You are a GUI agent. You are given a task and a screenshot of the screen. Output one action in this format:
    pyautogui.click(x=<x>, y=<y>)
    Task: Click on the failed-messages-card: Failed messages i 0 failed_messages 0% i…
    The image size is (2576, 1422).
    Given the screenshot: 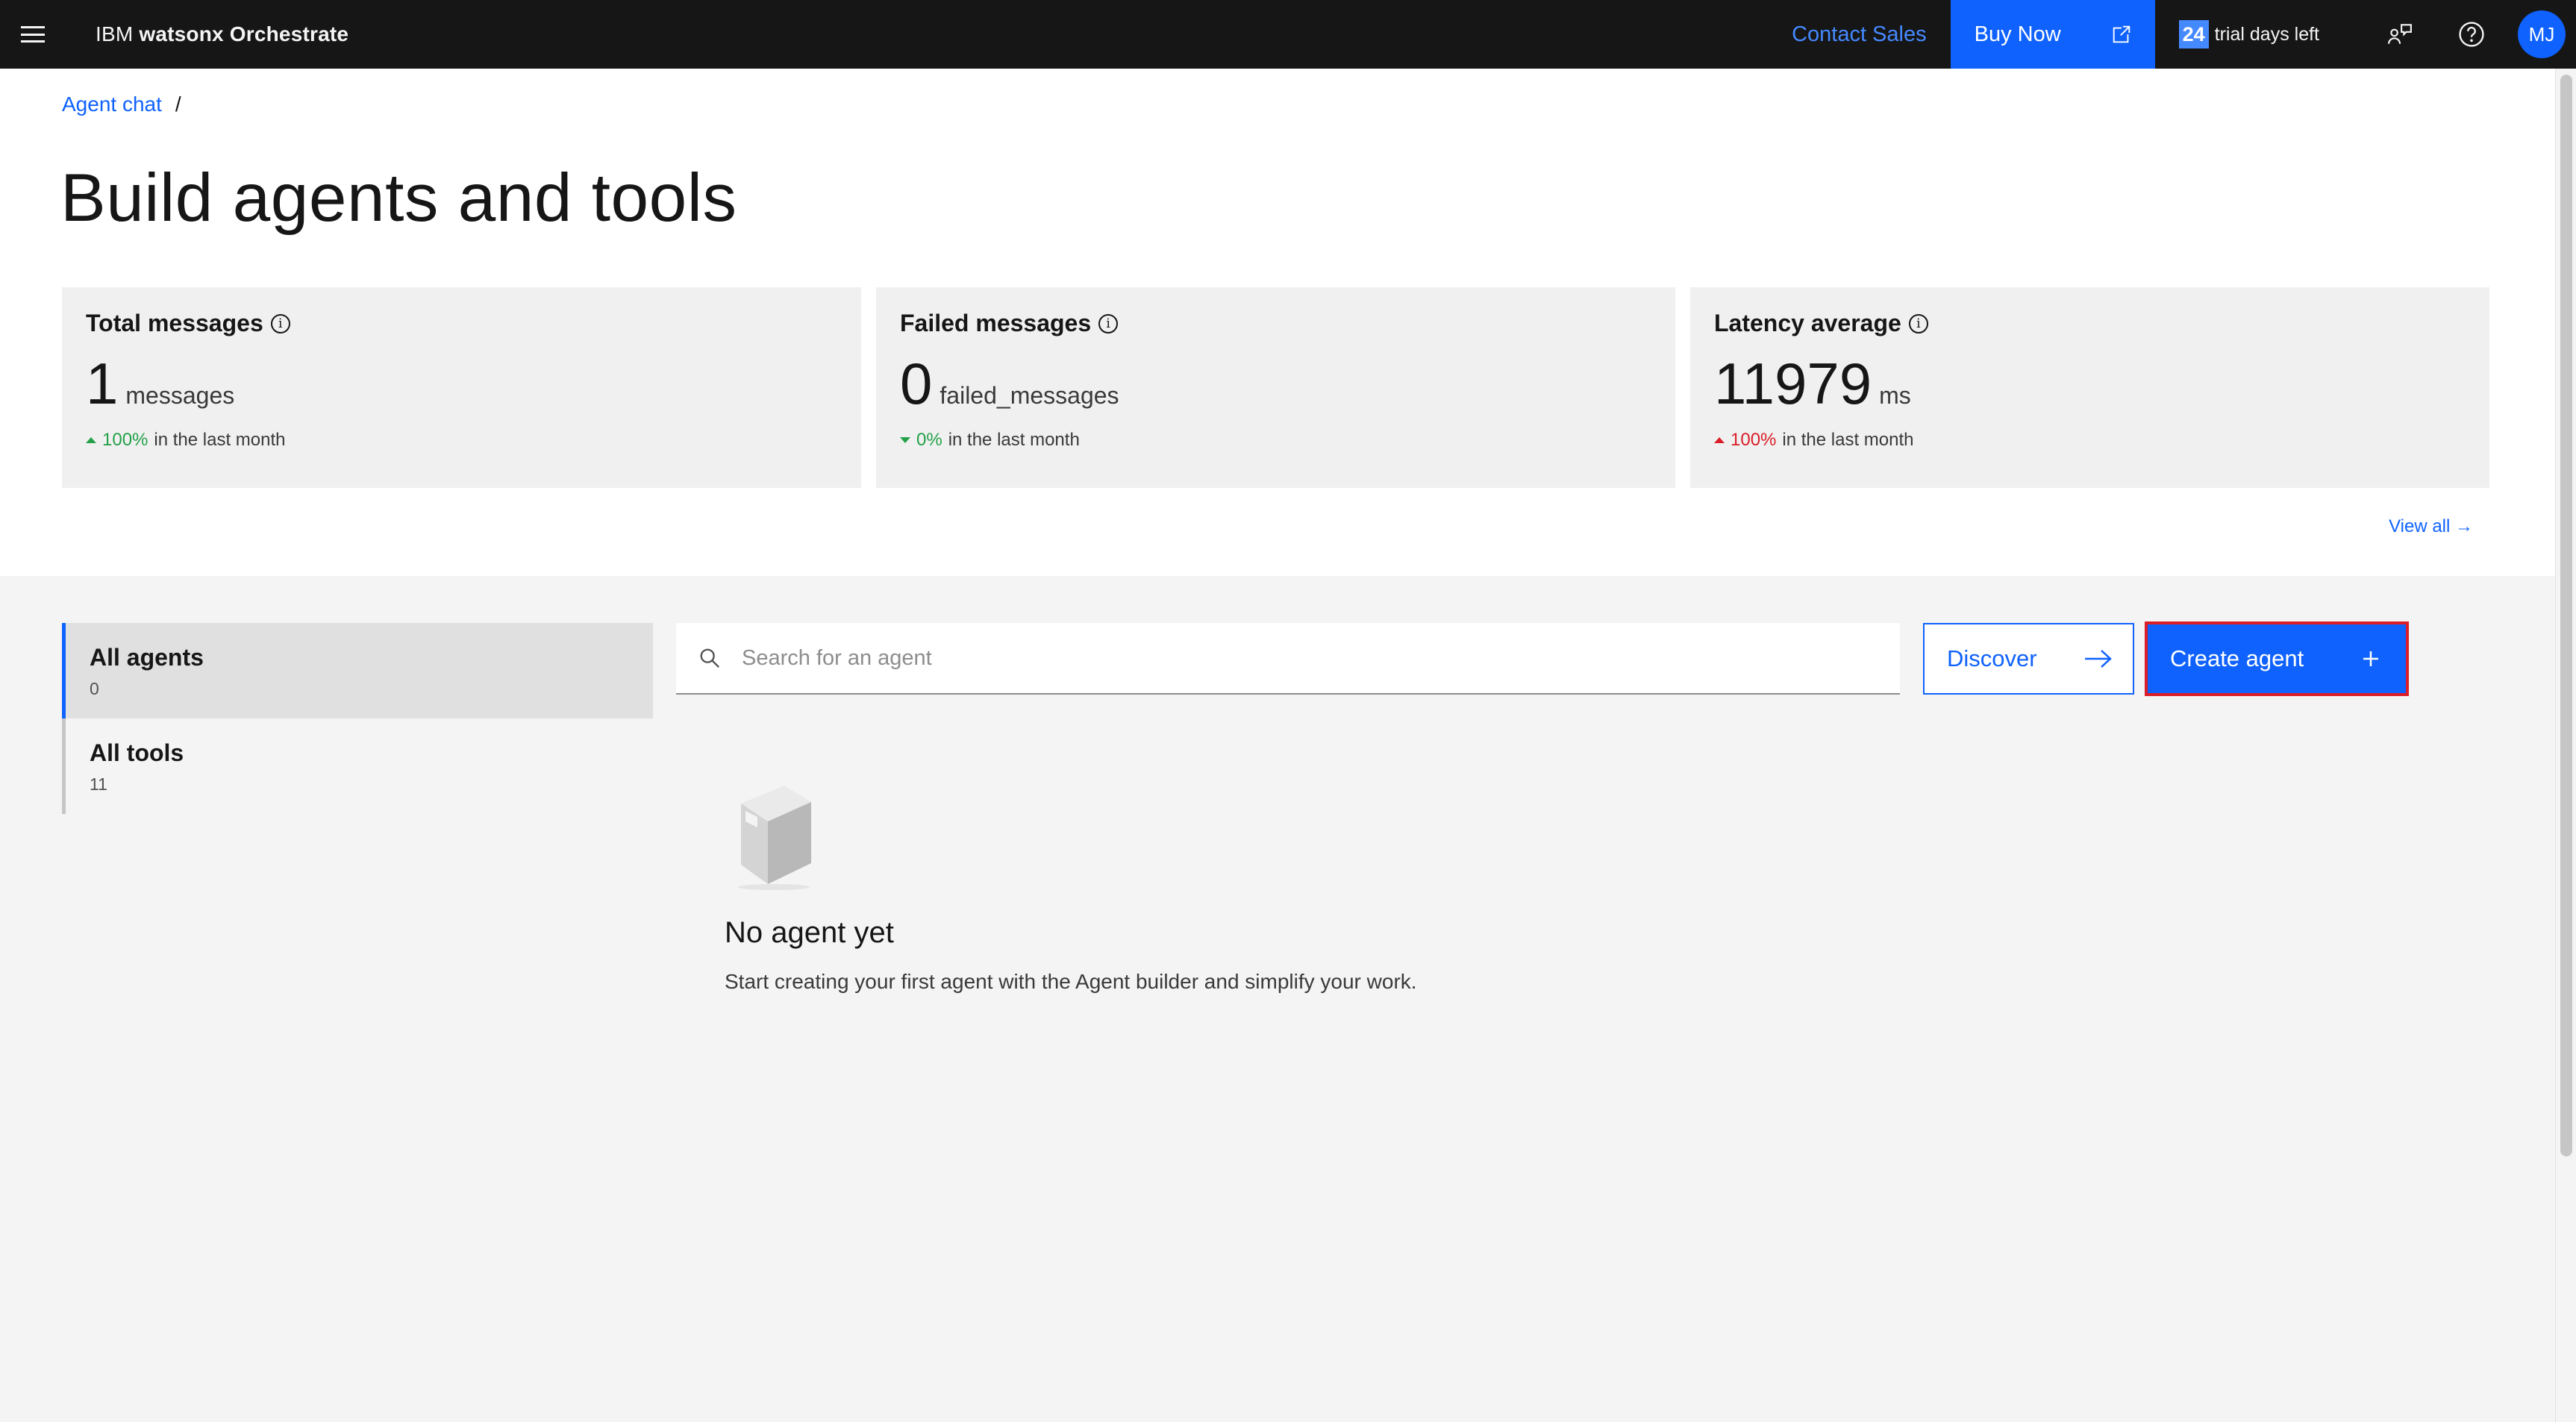 What is the action you would take?
    pyautogui.click(x=1275, y=387)
    